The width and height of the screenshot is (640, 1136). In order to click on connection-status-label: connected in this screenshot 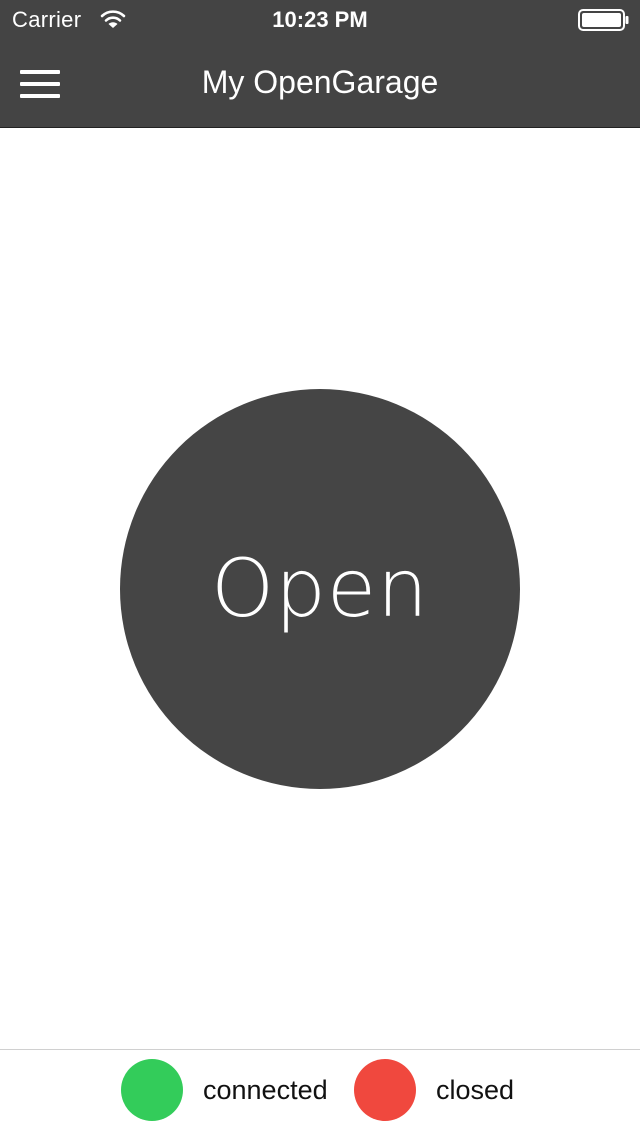, I will do `click(265, 1090)`.